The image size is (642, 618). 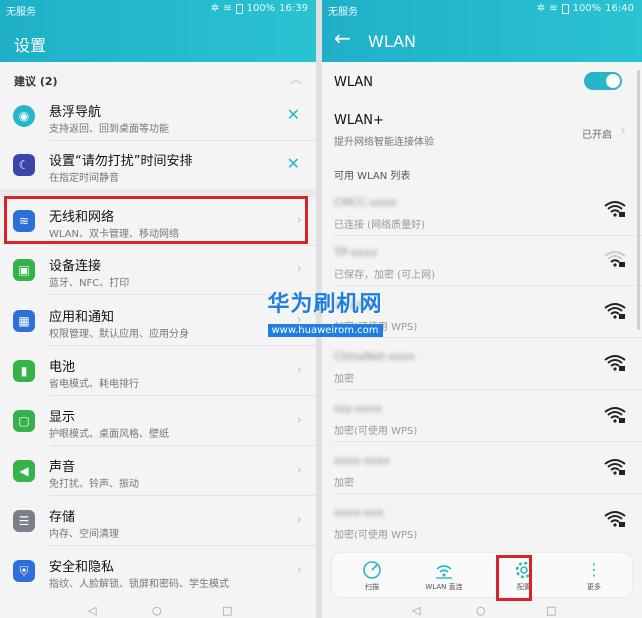 I want to click on configure-button: 配置, so click(x=524, y=575).